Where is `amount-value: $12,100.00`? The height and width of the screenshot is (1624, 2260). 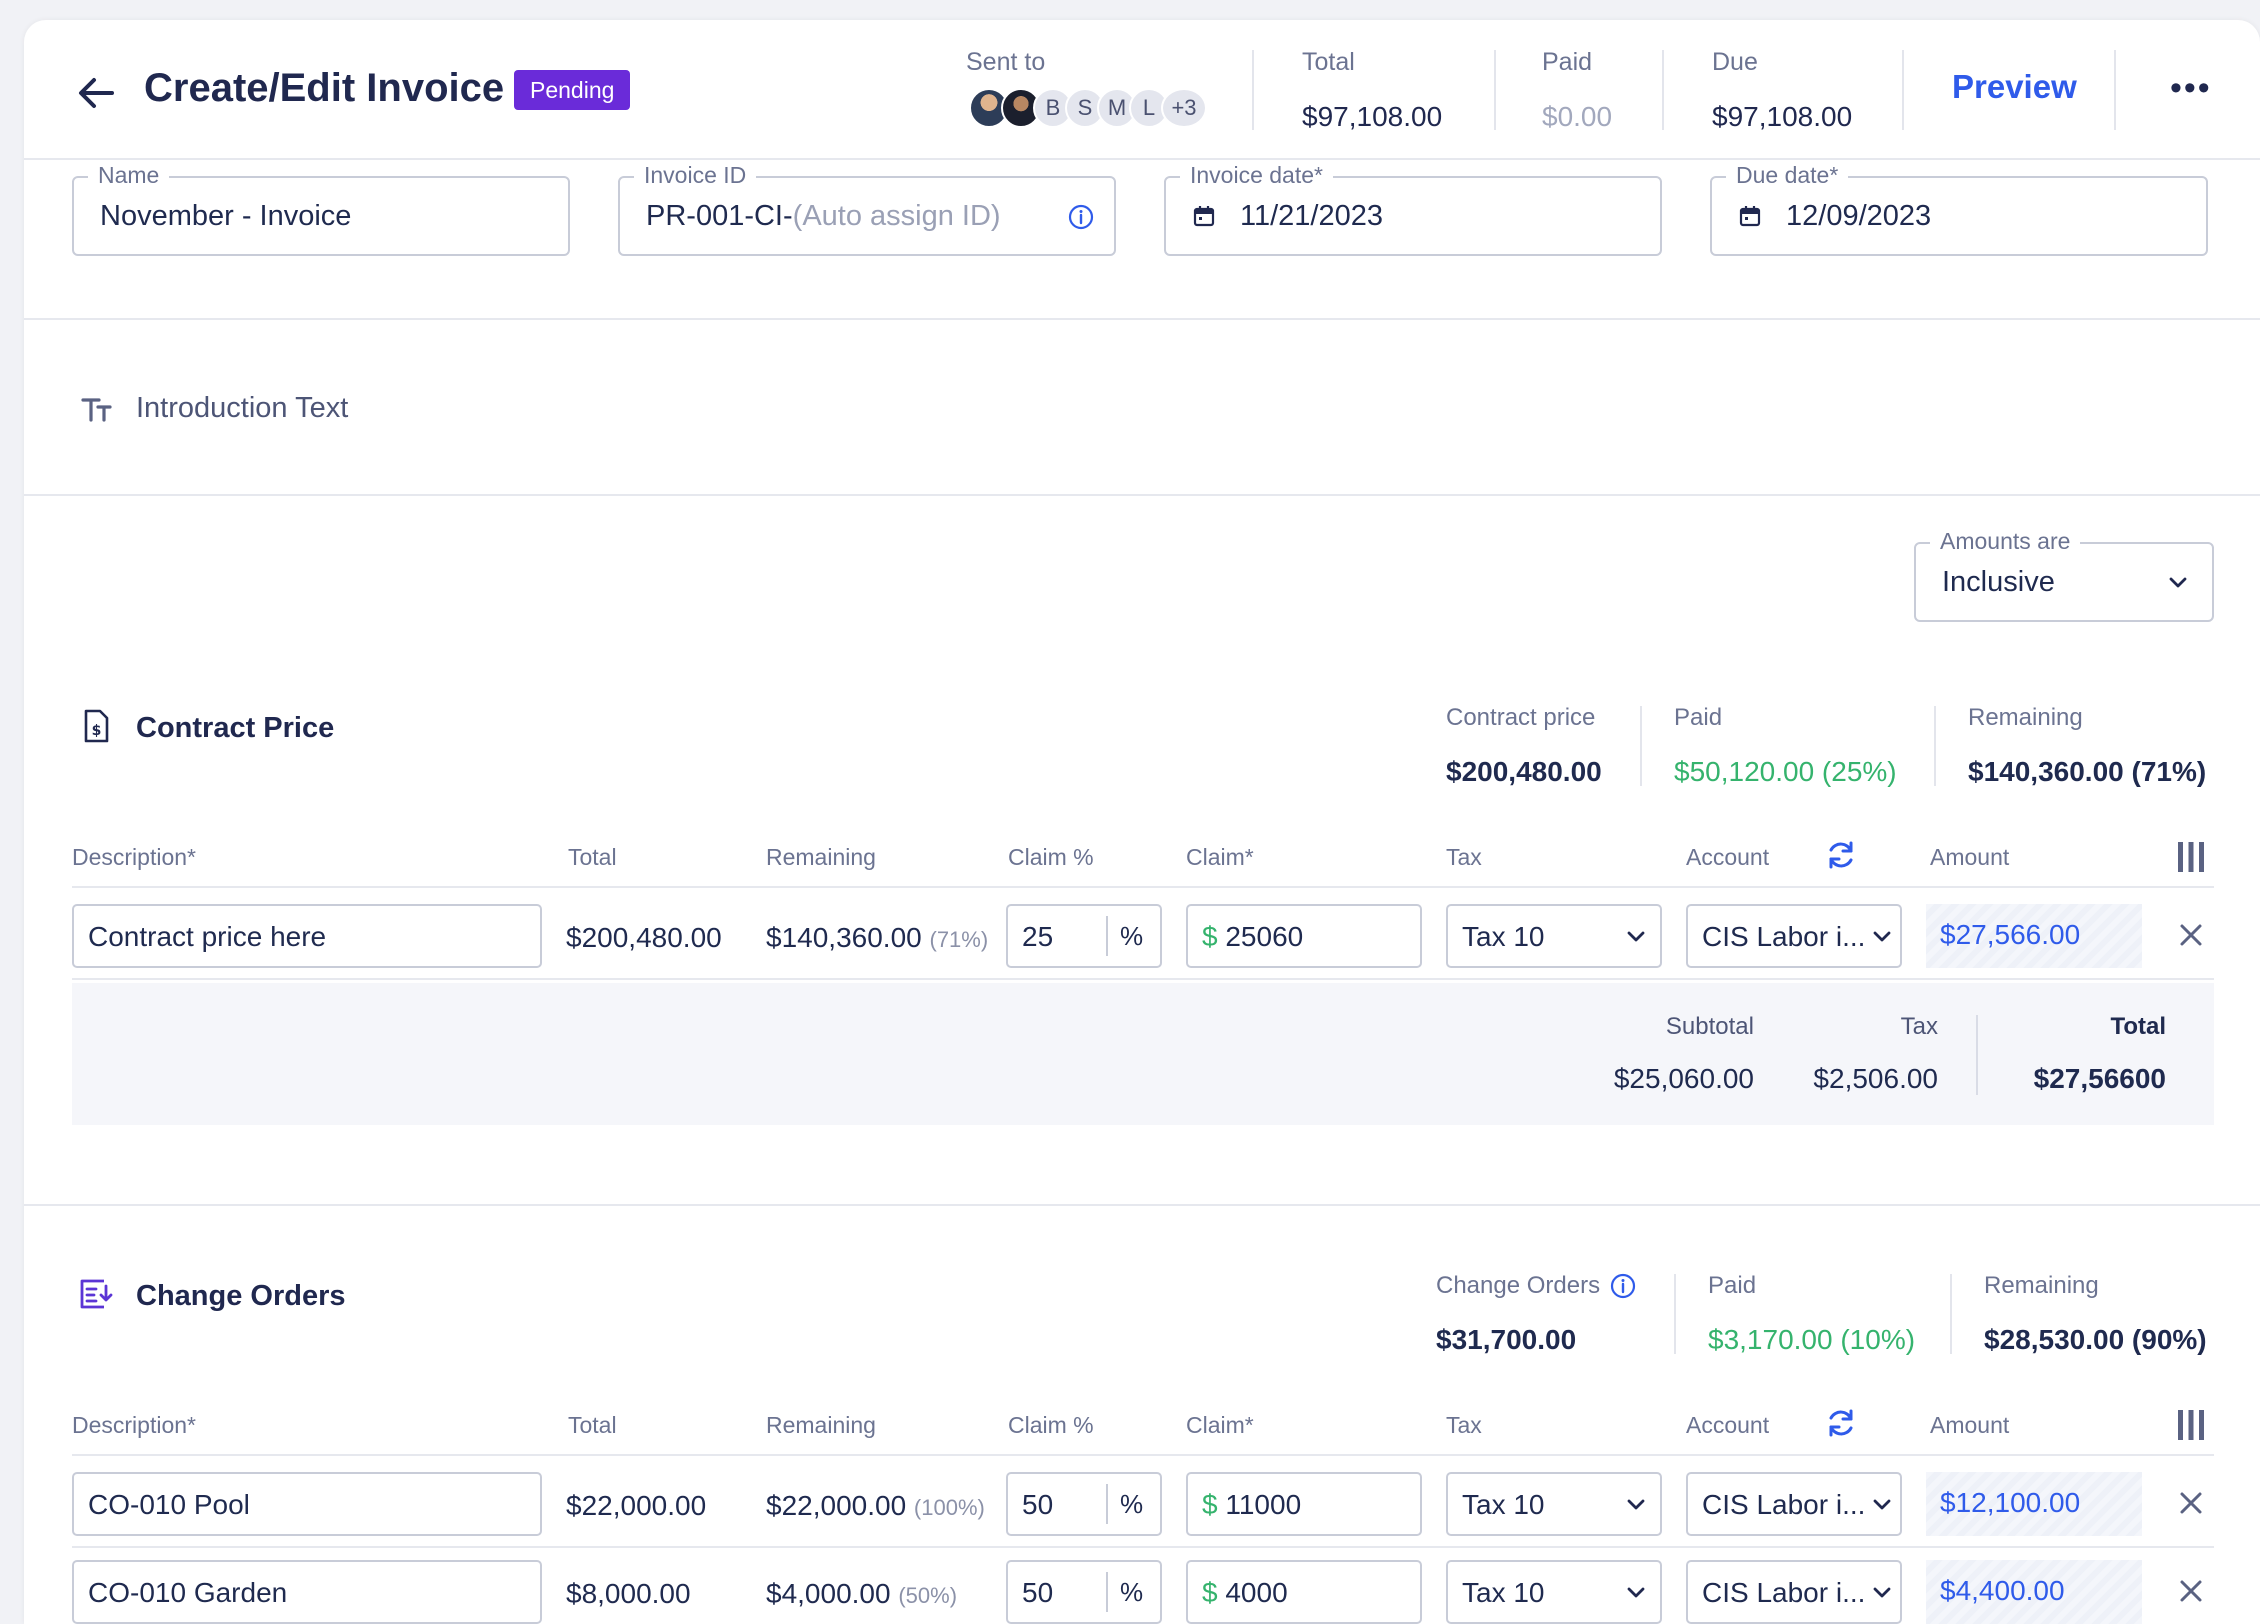 amount-value: $12,100.00 is located at coordinates (2010, 1502).